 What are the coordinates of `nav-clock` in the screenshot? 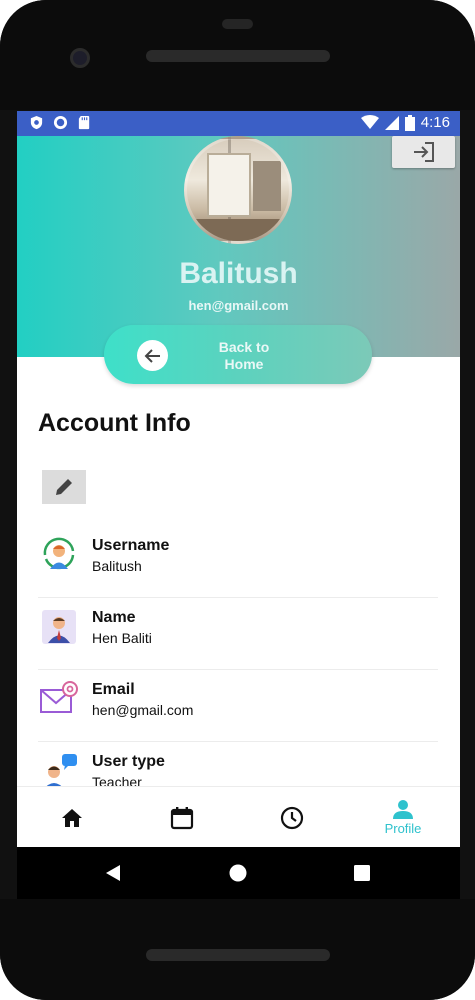 It's located at (292, 817).